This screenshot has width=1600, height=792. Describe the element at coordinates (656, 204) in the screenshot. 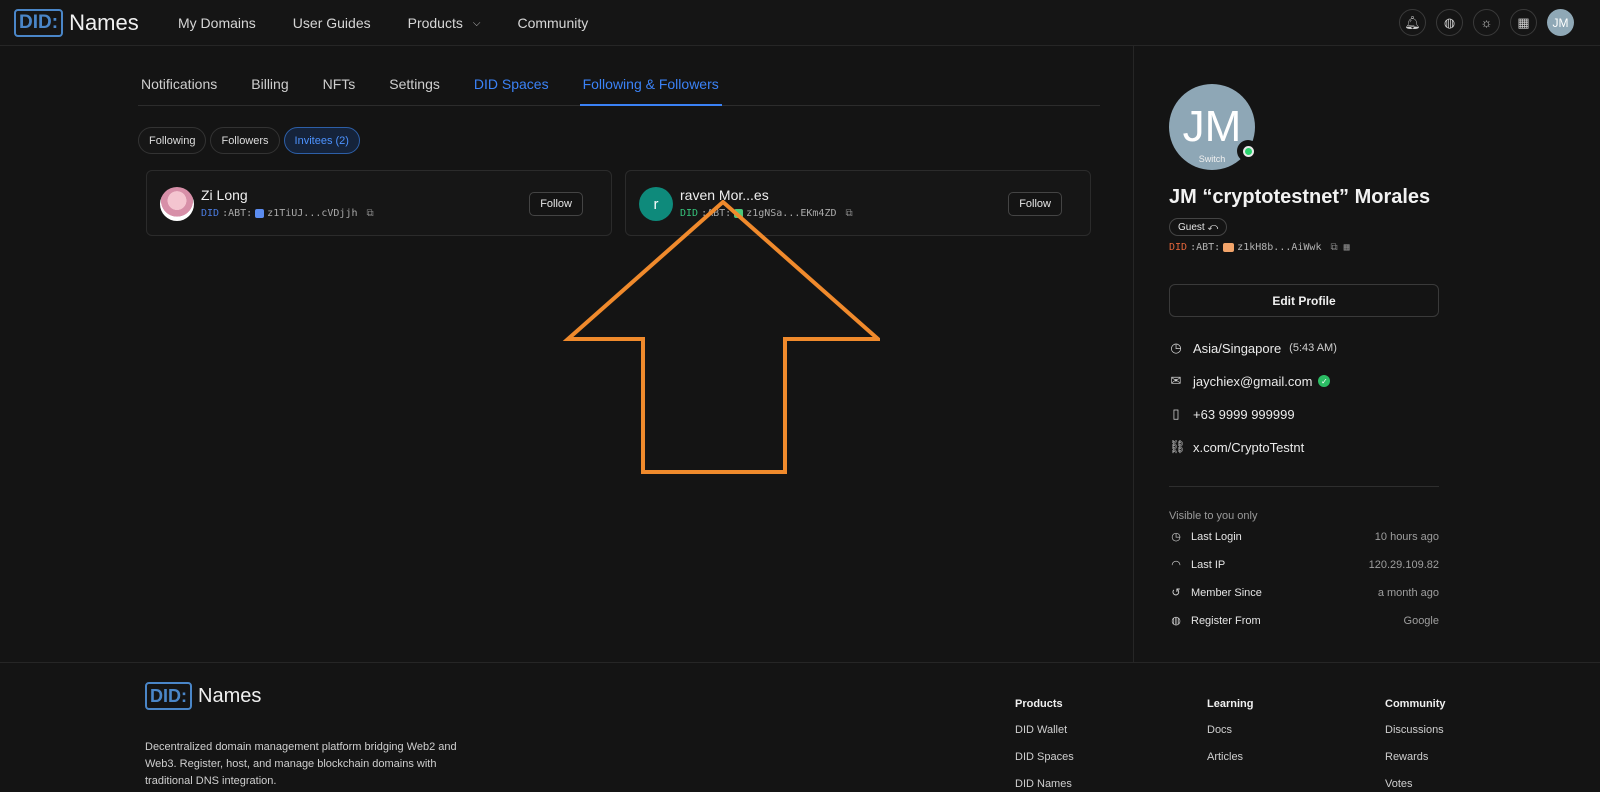

I see `avatar: r` at that location.